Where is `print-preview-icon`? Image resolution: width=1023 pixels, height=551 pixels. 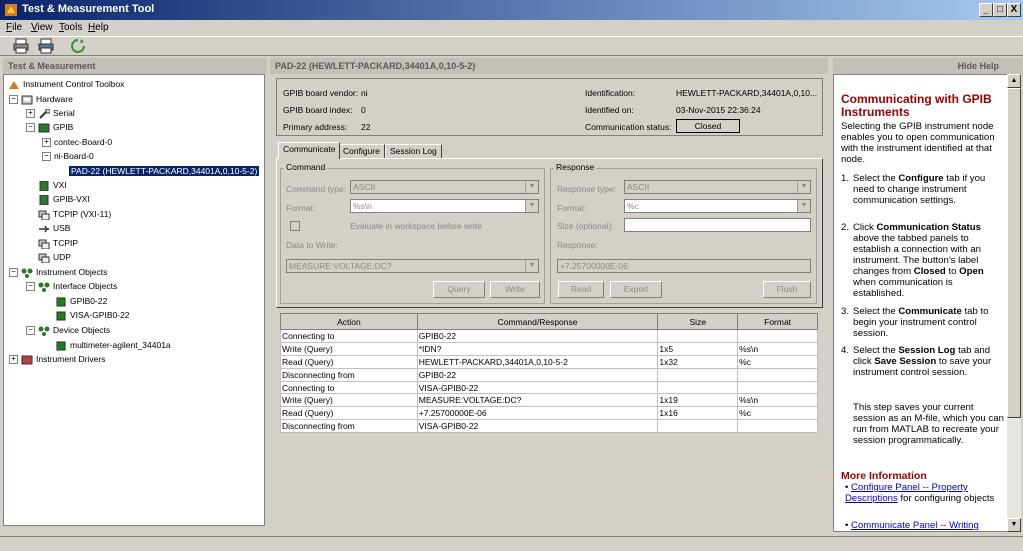
print-preview-icon is located at coordinates (46, 46).